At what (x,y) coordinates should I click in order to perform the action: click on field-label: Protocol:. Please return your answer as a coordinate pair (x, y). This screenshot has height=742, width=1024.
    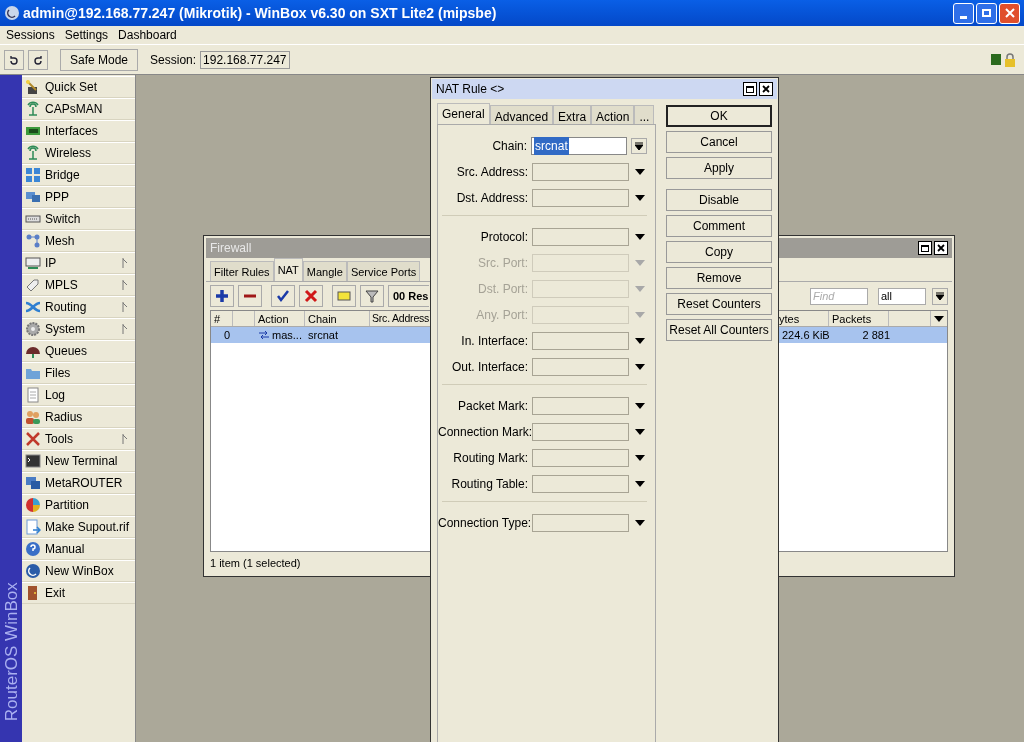
    Looking at the image, I should click on (504, 237).